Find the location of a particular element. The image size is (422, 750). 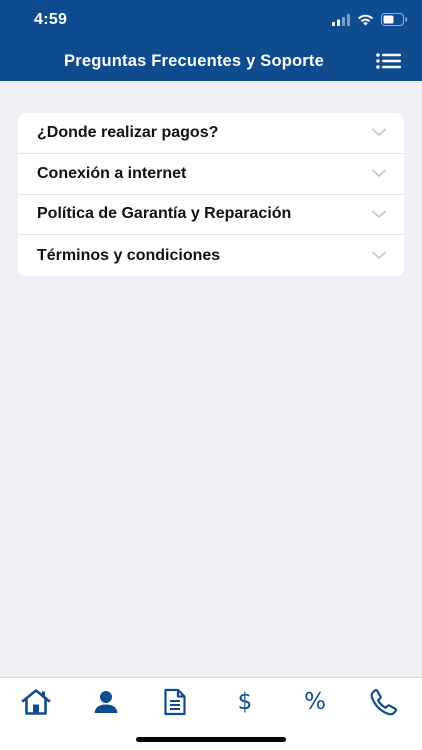

menu-button is located at coordinates (389, 61).